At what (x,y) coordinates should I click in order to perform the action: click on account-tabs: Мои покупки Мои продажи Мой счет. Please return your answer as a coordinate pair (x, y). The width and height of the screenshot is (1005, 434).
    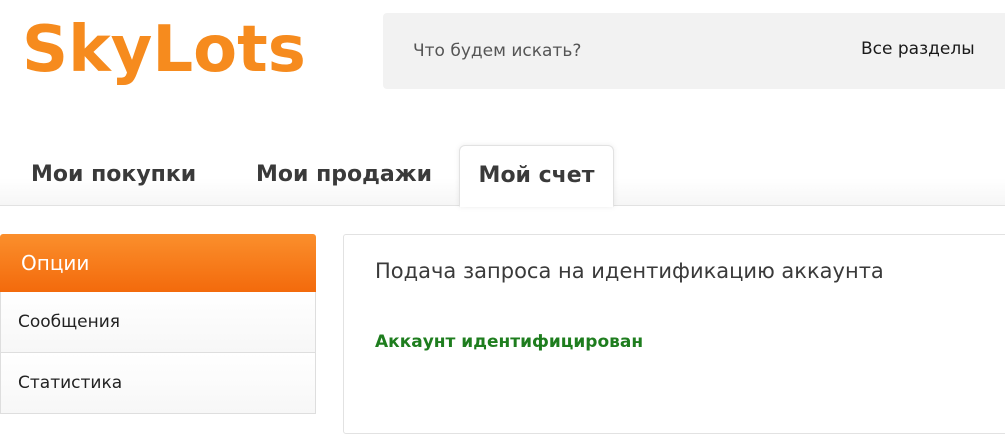
    Looking at the image, I should click on (502, 176).